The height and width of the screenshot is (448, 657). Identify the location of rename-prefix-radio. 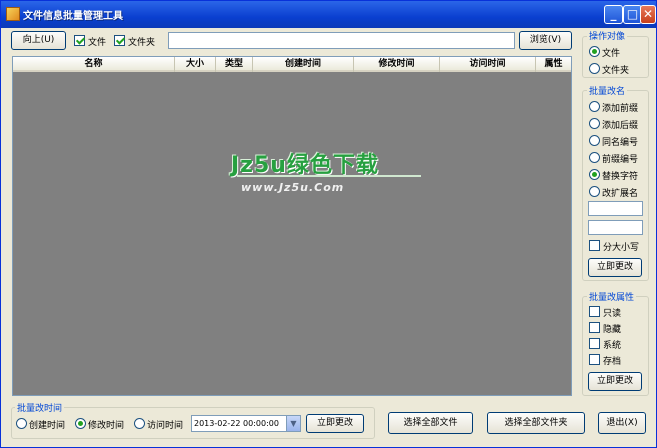
(594, 106).